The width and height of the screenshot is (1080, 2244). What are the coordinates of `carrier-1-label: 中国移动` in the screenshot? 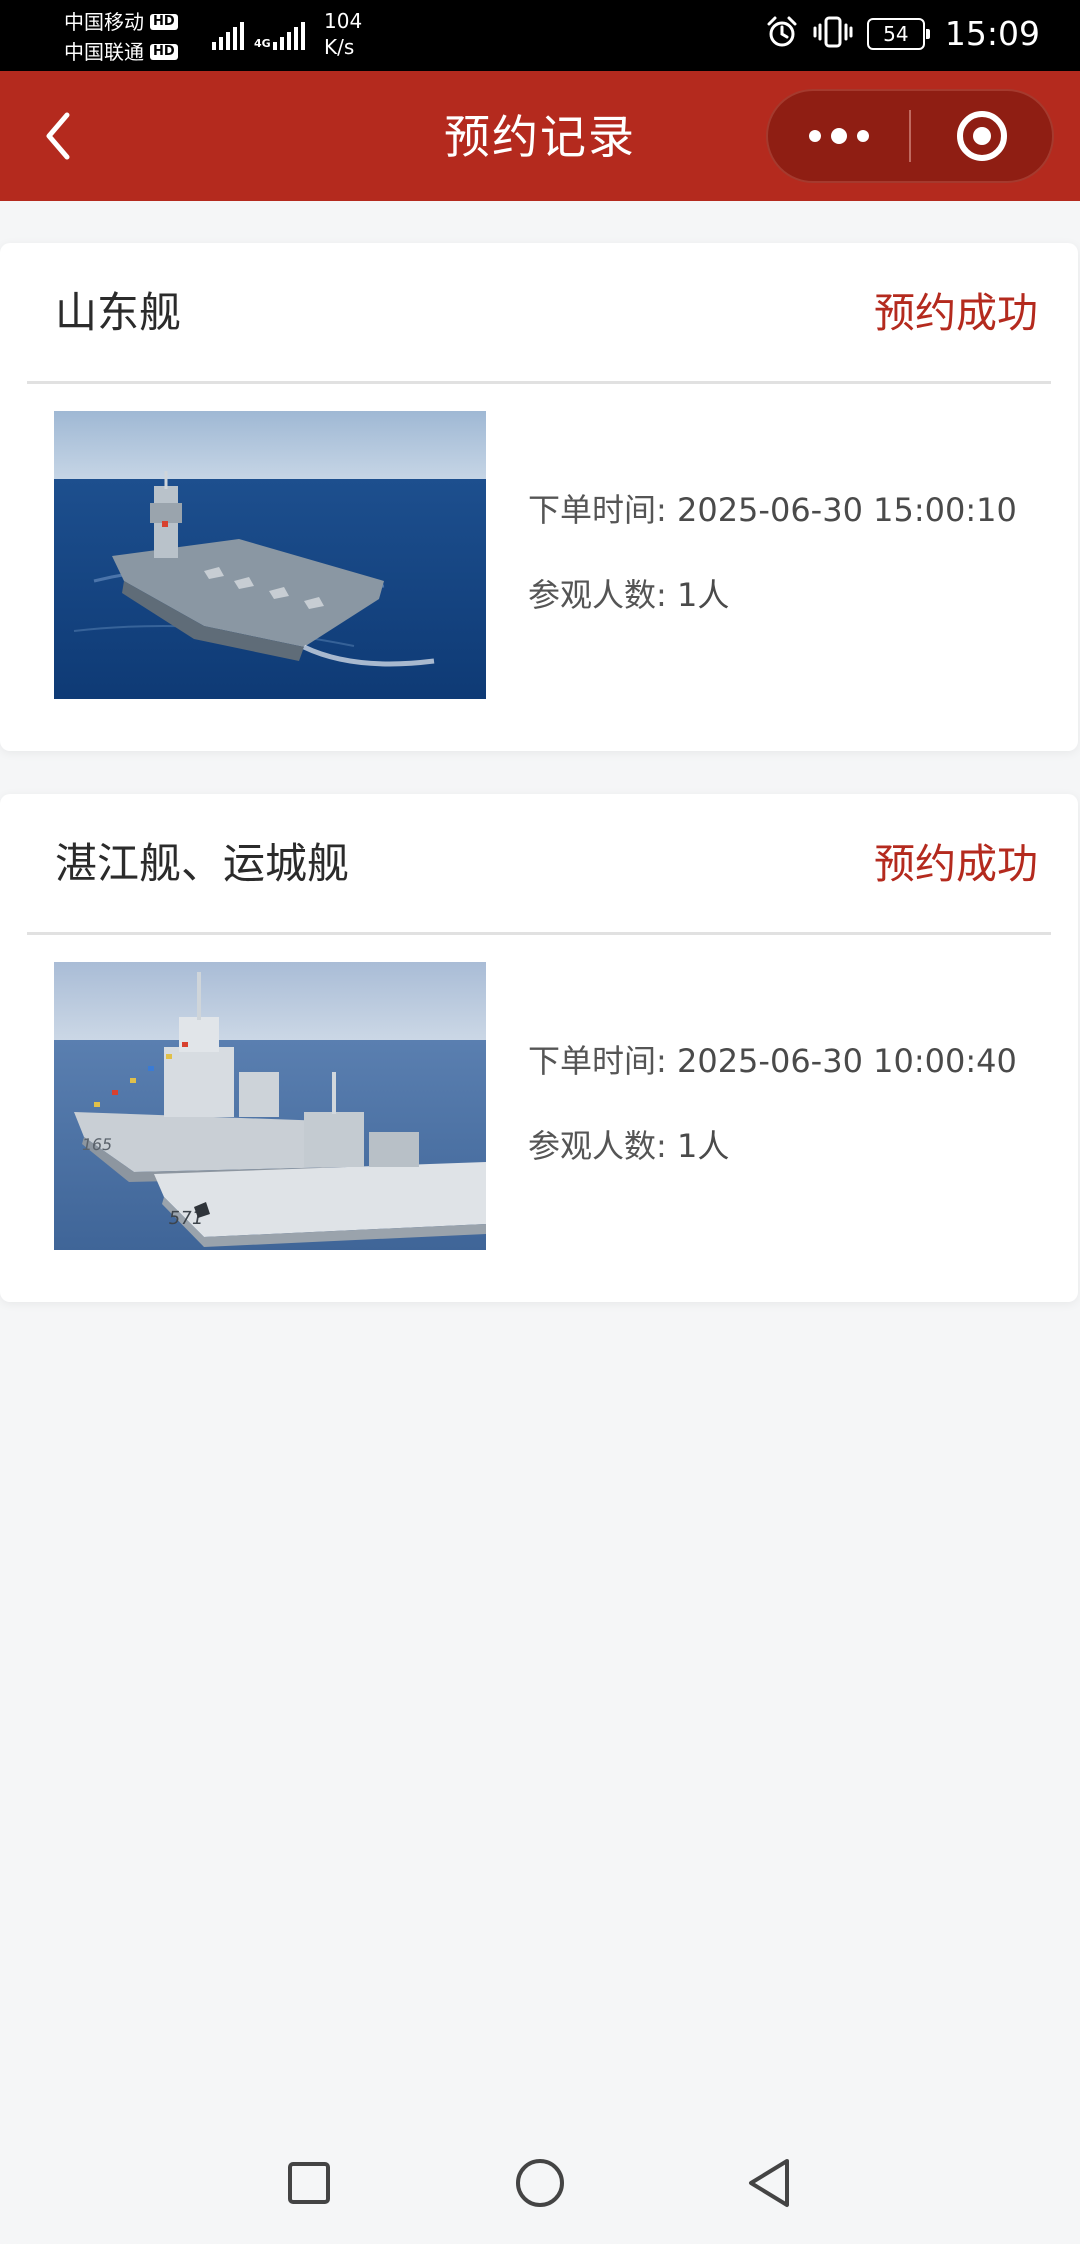 It's located at (104, 22).